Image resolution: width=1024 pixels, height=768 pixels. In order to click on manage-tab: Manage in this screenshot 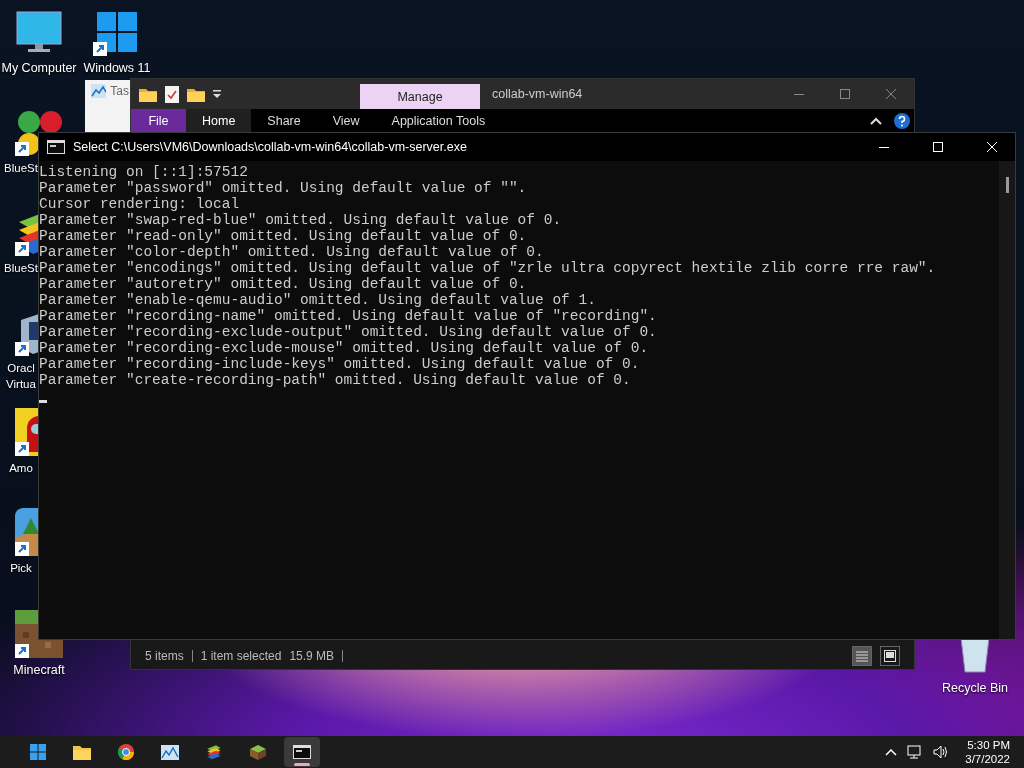, I will do `click(420, 96)`.